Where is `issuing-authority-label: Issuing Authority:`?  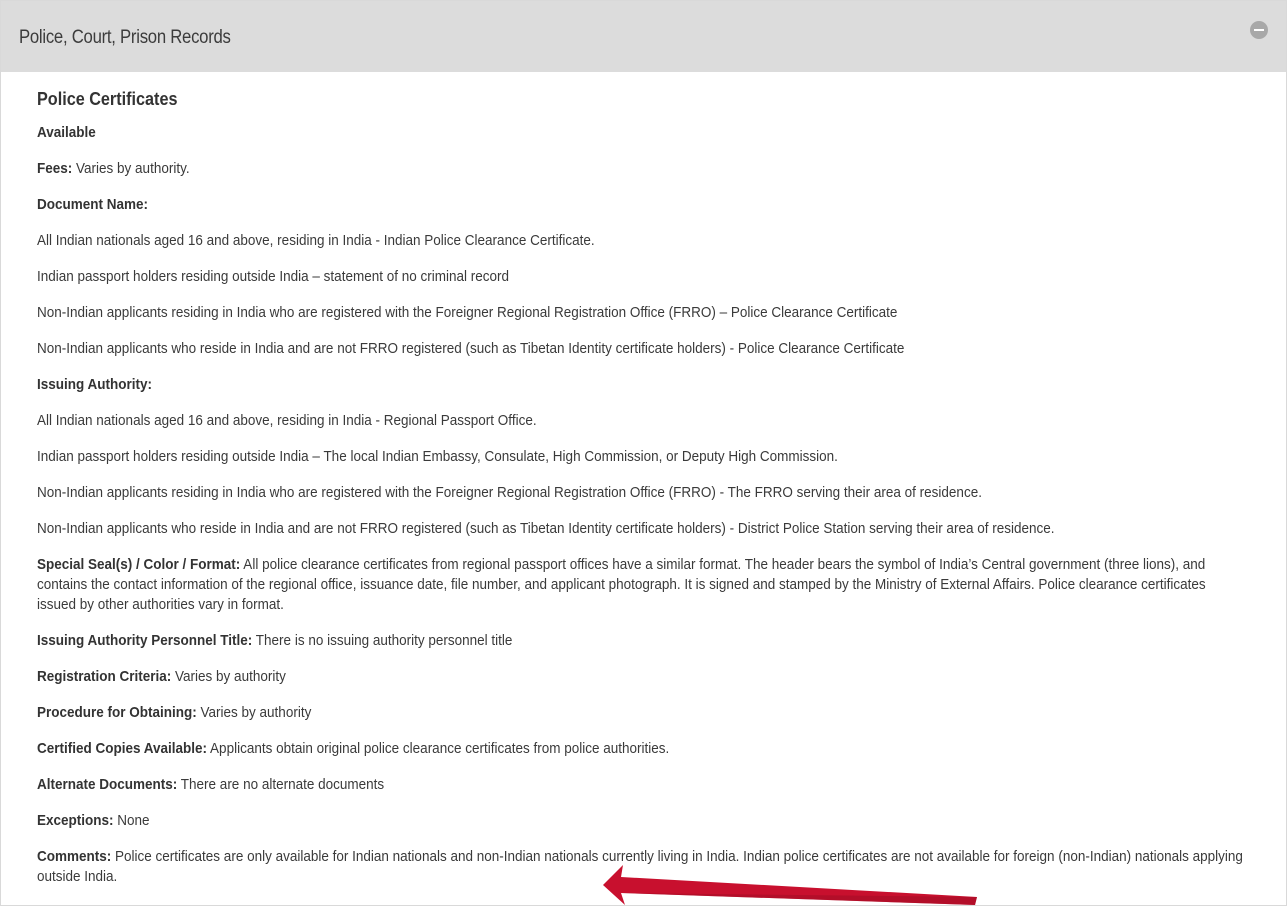
issuing-authority-label: Issuing Authority: is located at coordinates (95, 384).